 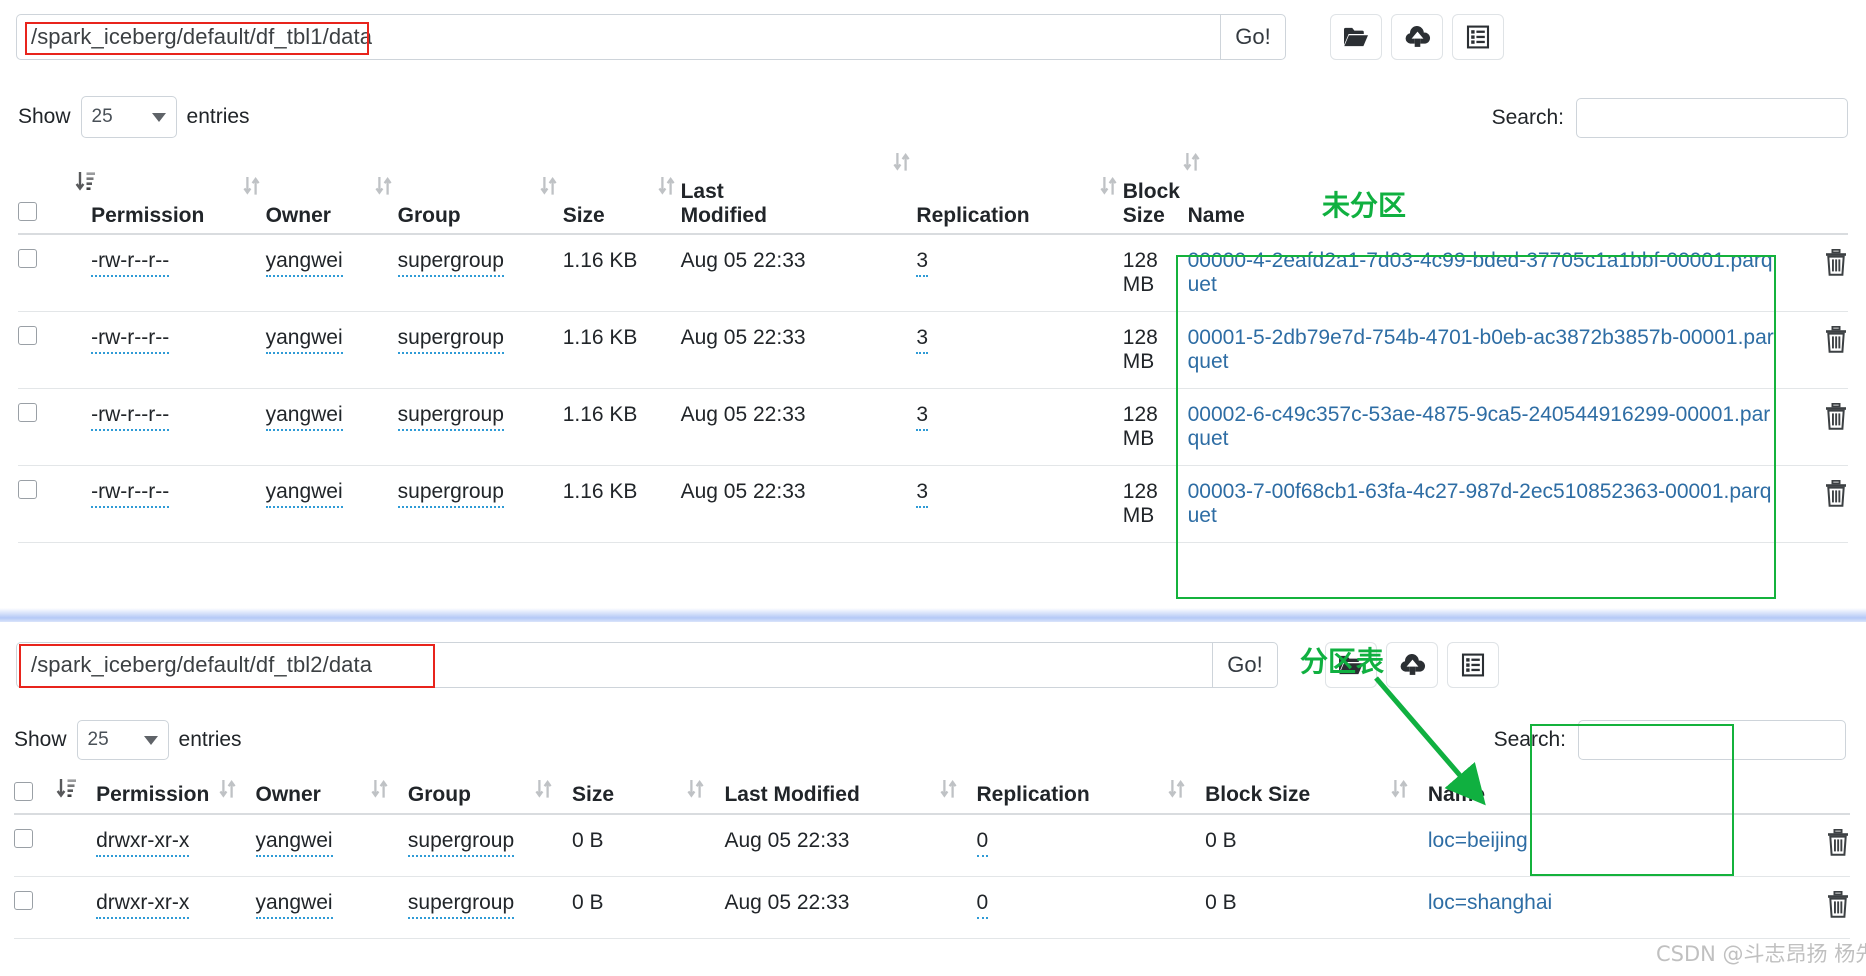 I want to click on select-all-header-bottom, so click(x=55, y=798).